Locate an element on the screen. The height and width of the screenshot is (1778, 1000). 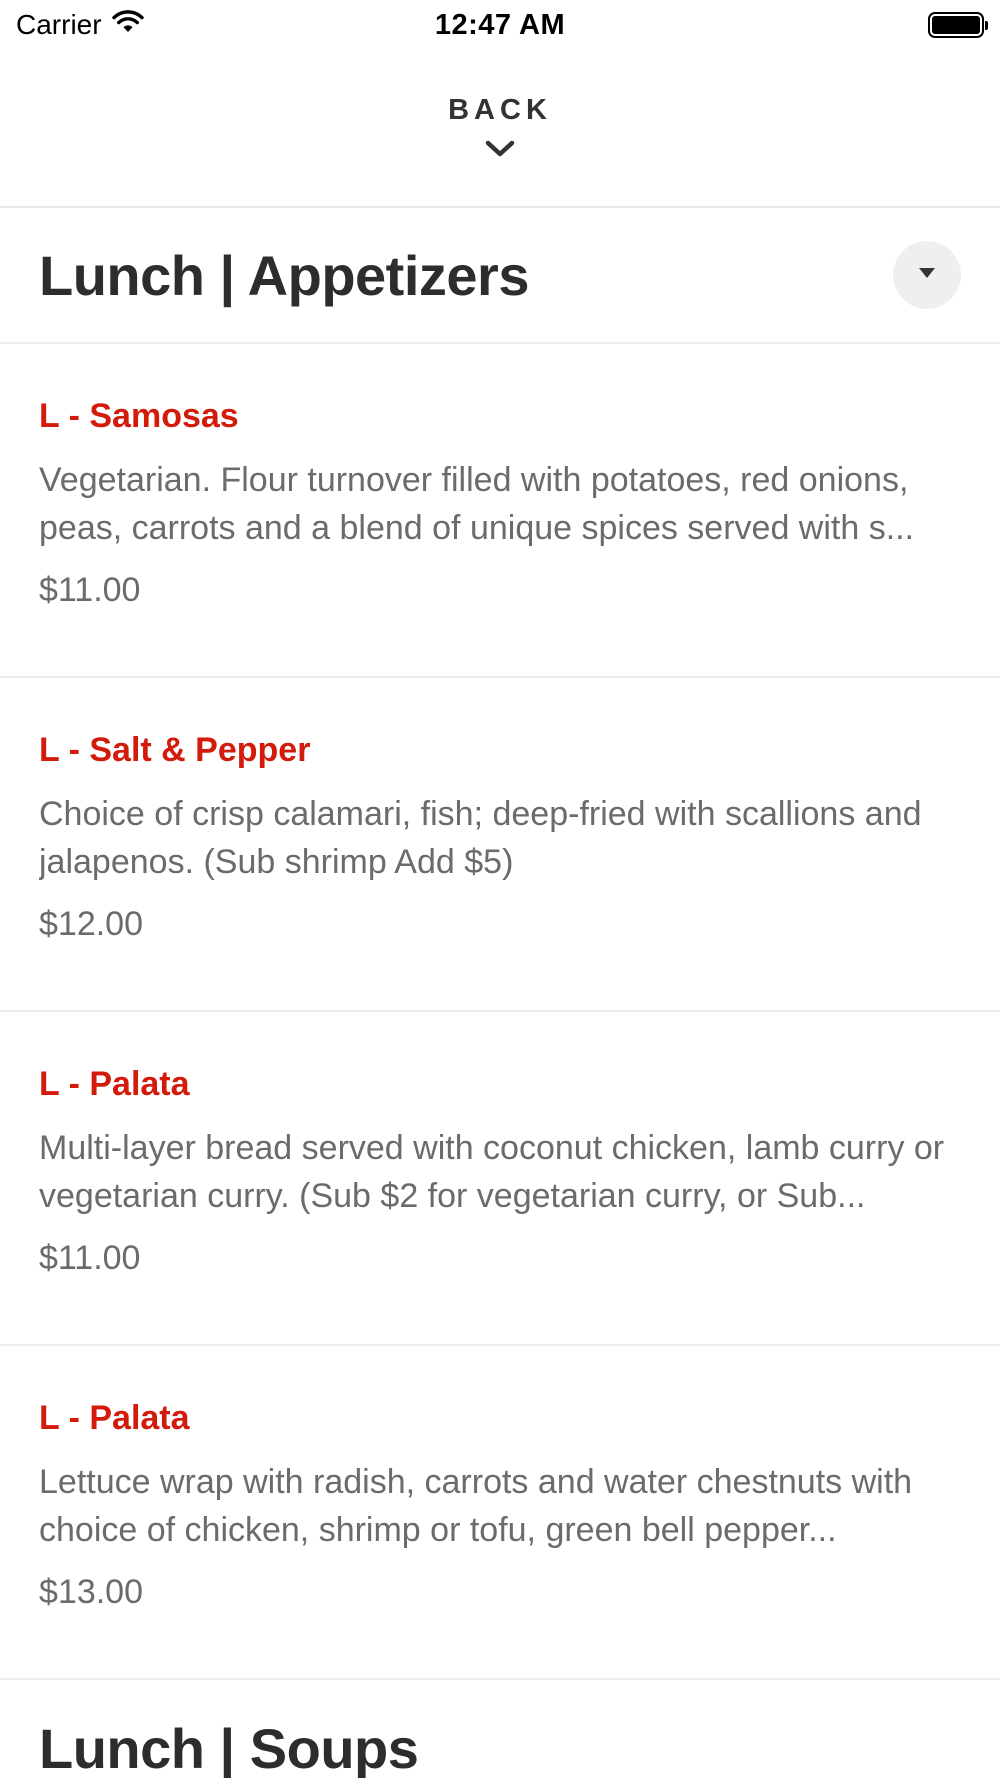
back-button: BACK is located at coordinates (500, 129).